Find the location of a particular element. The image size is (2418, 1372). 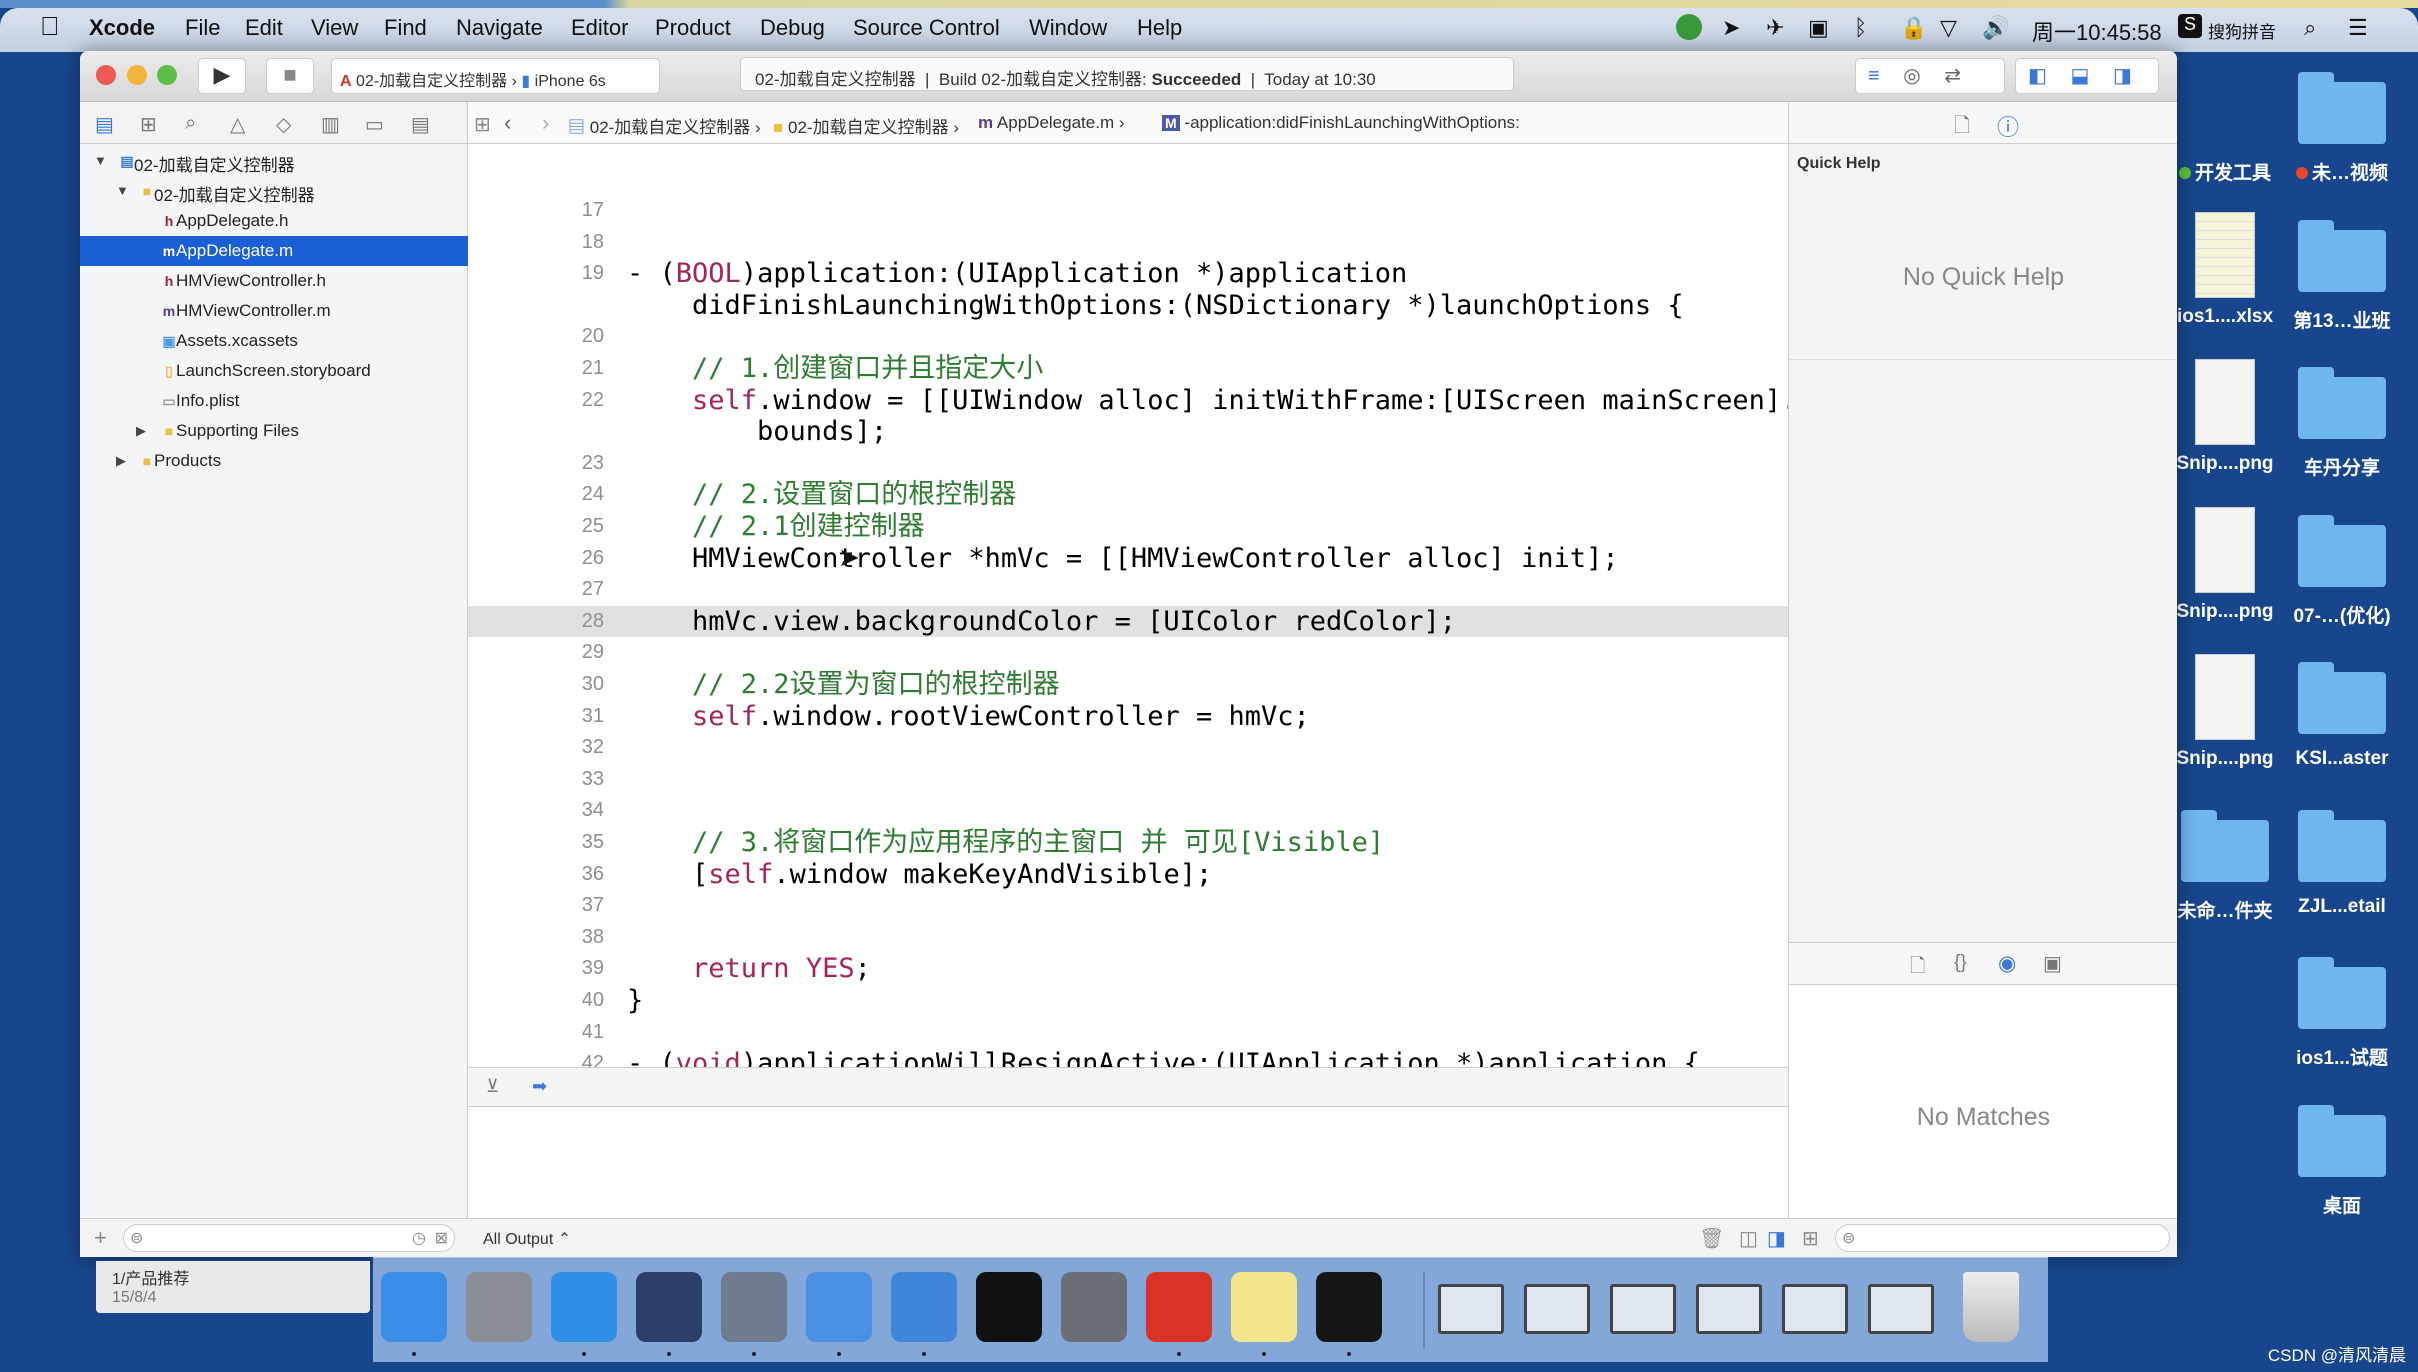

code-line: 36 [self.window makeKeyAndVisible]; is located at coordinates (1128, 875).